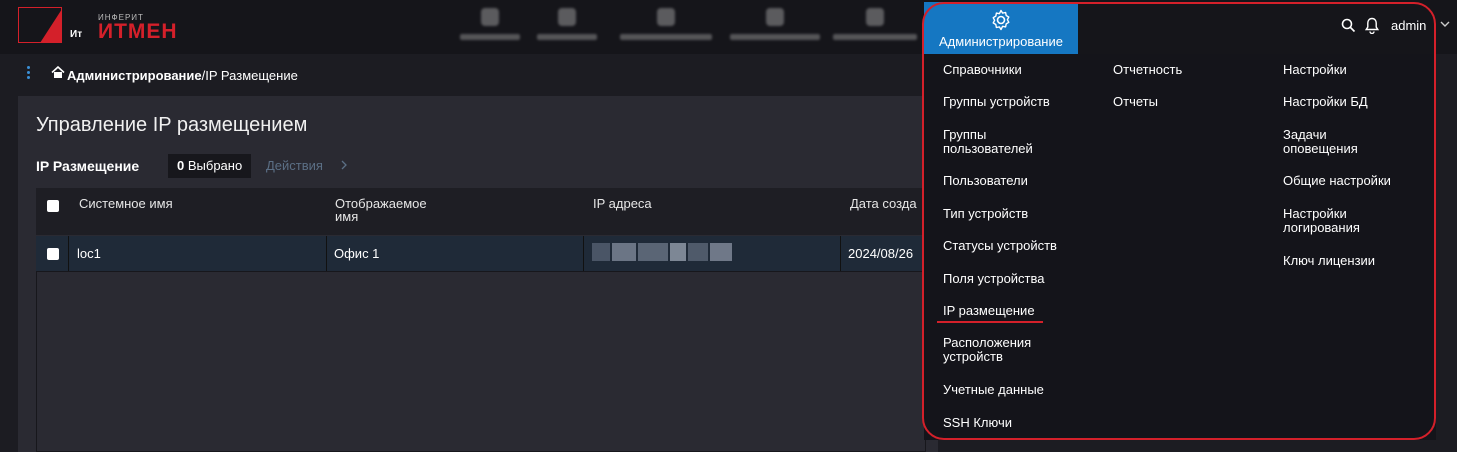 The height and width of the screenshot is (452, 1457). I want to click on breadcrumb-root: Администрирование, so click(134, 75).